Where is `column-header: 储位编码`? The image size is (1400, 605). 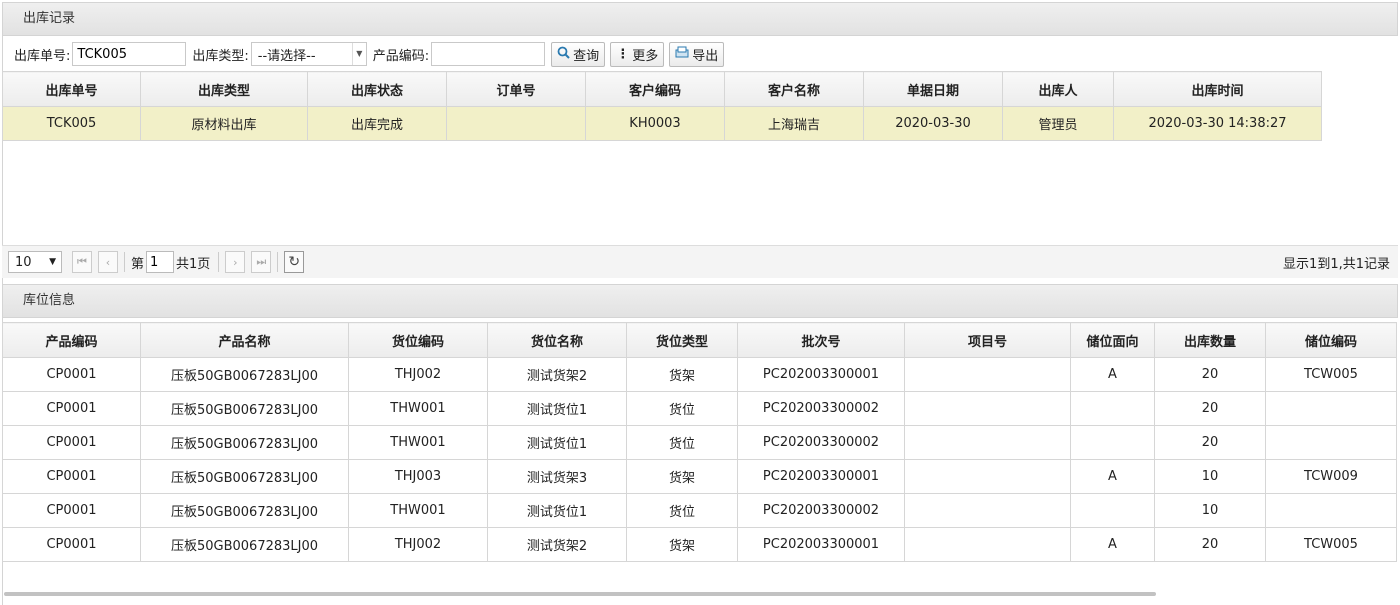 column-header: 储位编码 is located at coordinates (1331, 340).